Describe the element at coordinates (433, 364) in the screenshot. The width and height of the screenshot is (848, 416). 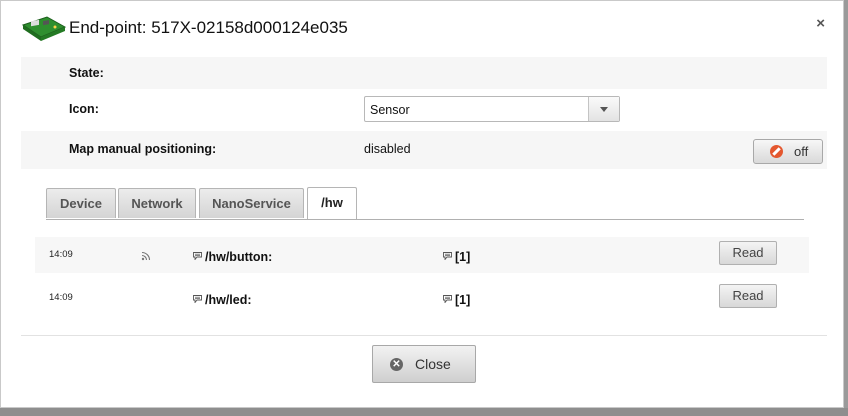
I see `close-button-label: Close` at that location.